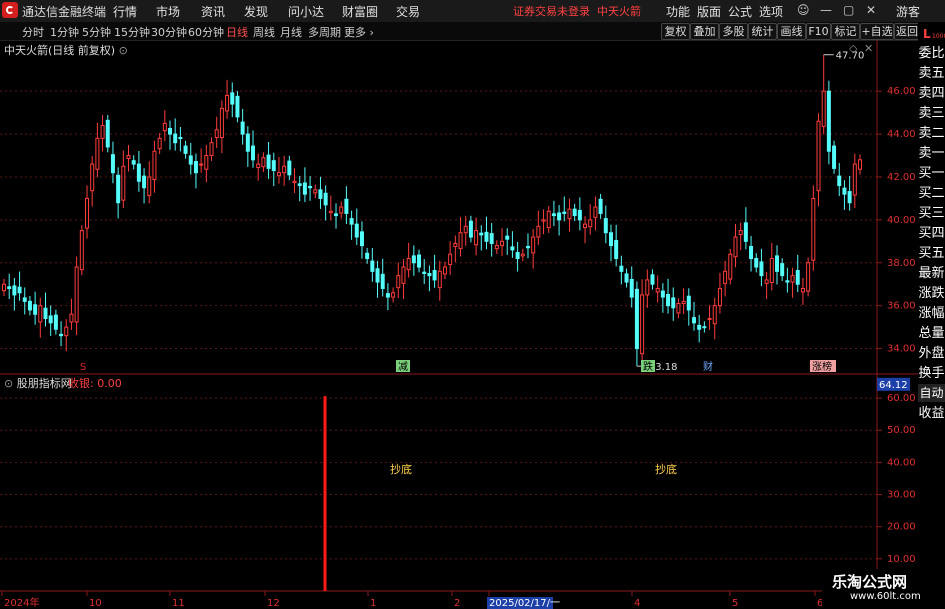  I want to click on period-multi: 多周期, so click(324, 32).